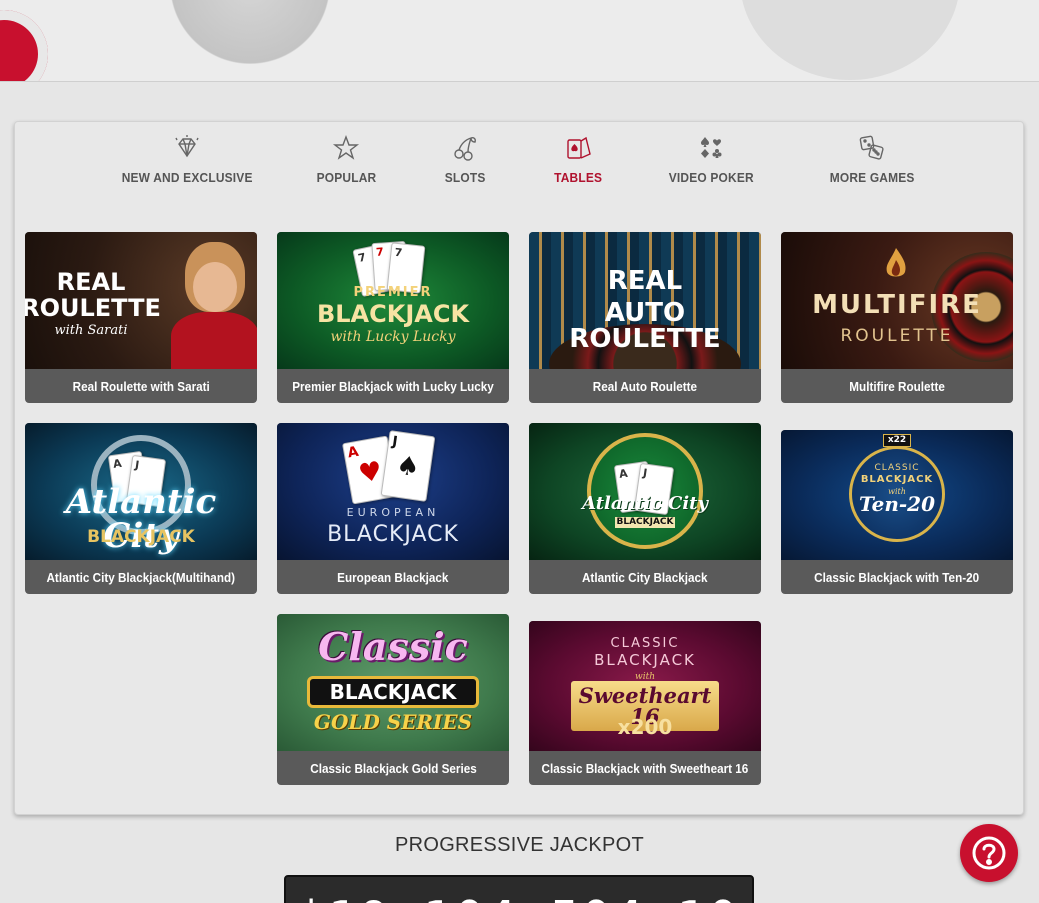  I want to click on nav-tab-new-and-exclusive: NEW AND EXCLUSIVE, so click(187, 163).